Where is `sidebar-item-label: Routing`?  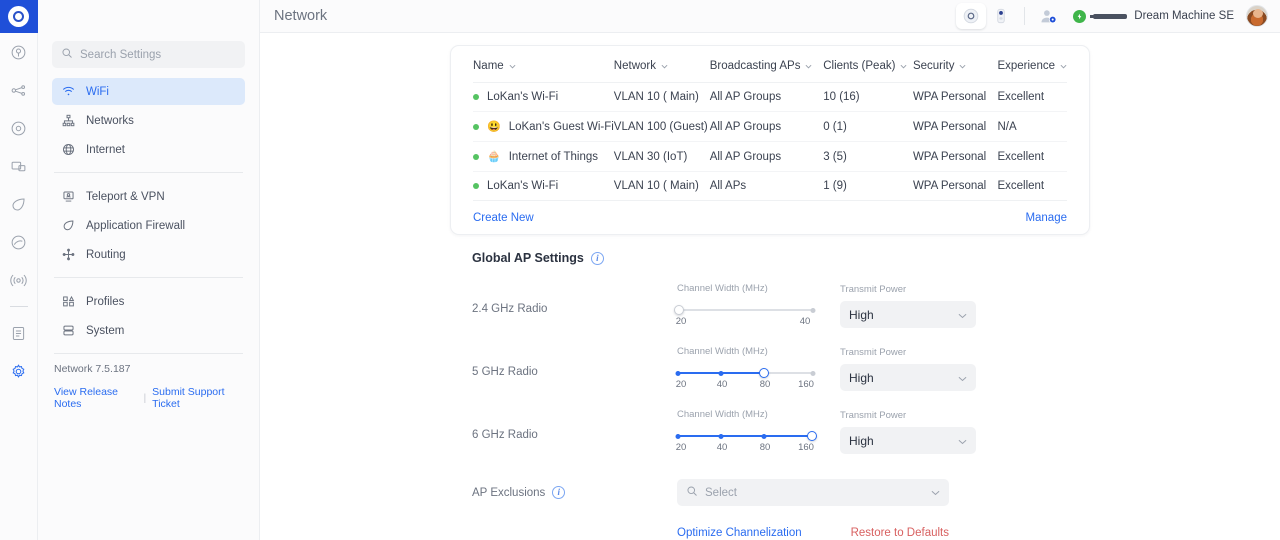 sidebar-item-label: Routing is located at coordinates (106, 254).